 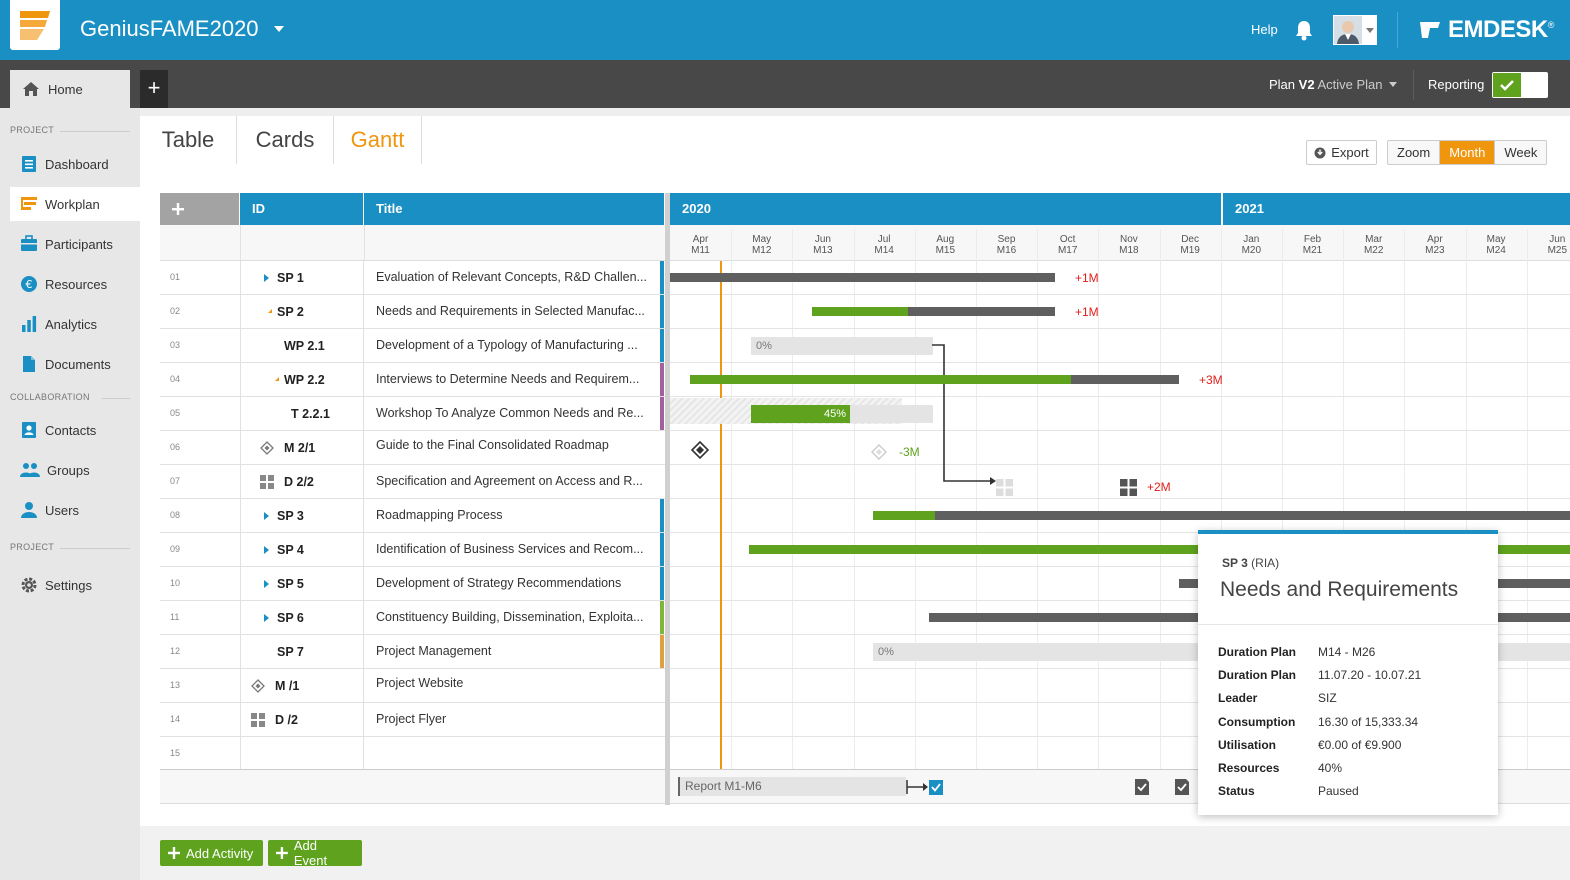 I want to click on milestone-shifted-icon, so click(x=879, y=452).